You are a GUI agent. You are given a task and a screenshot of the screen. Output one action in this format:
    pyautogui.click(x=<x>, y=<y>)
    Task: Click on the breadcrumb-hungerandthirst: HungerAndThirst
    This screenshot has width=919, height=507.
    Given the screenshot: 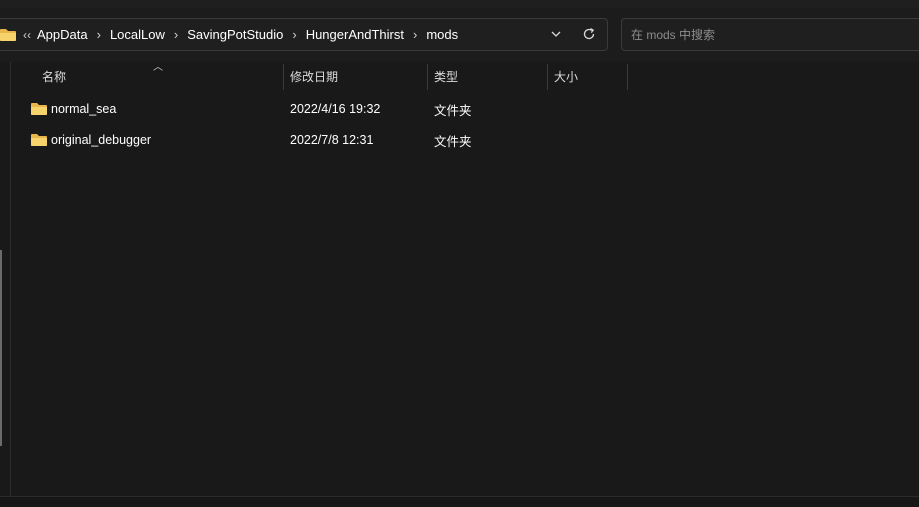 What is the action you would take?
    pyautogui.click(x=355, y=34)
    